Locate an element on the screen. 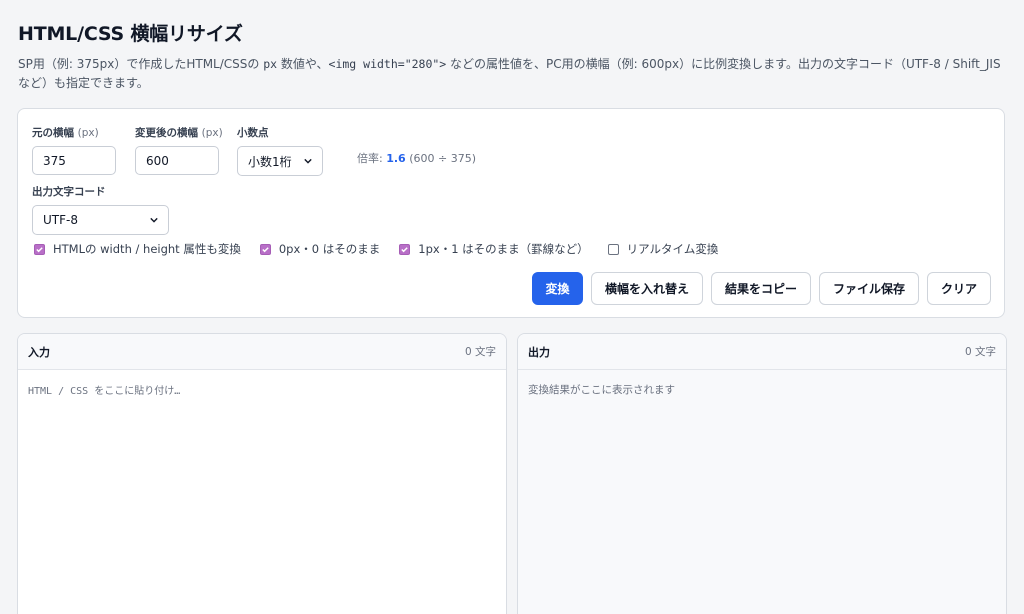 The height and width of the screenshot is (614, 1024). encoding-selected: UTF-8 is located at coordinates (60, 220).